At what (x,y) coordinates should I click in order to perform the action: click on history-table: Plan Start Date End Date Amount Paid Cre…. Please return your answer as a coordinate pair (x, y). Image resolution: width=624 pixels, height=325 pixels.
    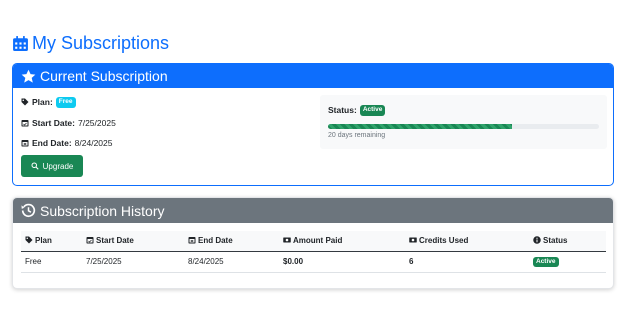
    Looking at the image, I should click on (313, 252).